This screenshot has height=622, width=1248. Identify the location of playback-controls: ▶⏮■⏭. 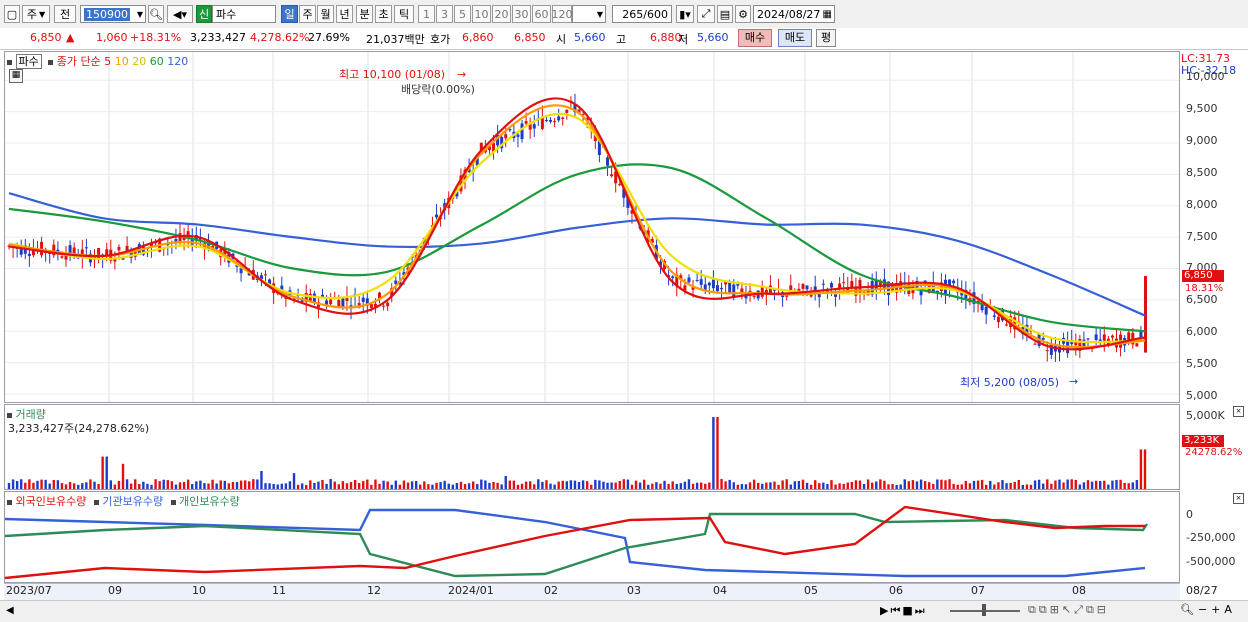
(903, 611).